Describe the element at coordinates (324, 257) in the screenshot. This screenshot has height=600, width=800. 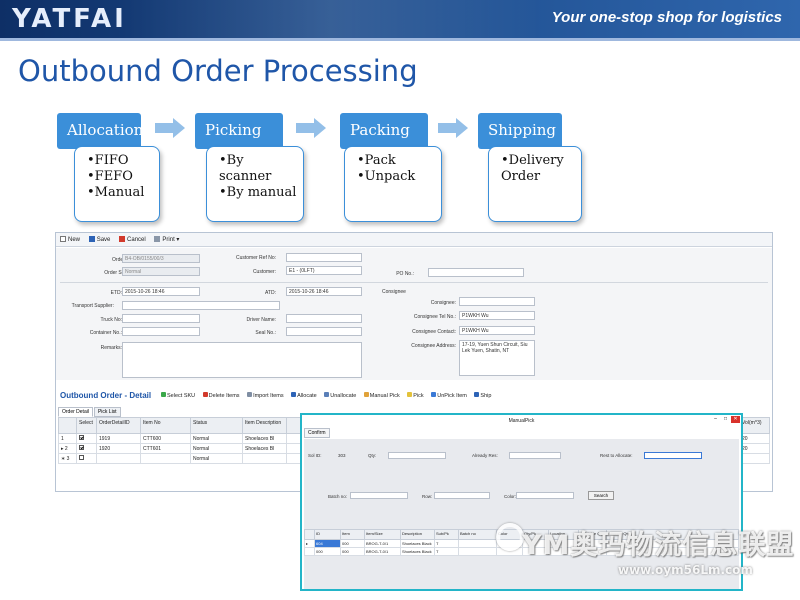
I see `customer-ref-field` at that location.